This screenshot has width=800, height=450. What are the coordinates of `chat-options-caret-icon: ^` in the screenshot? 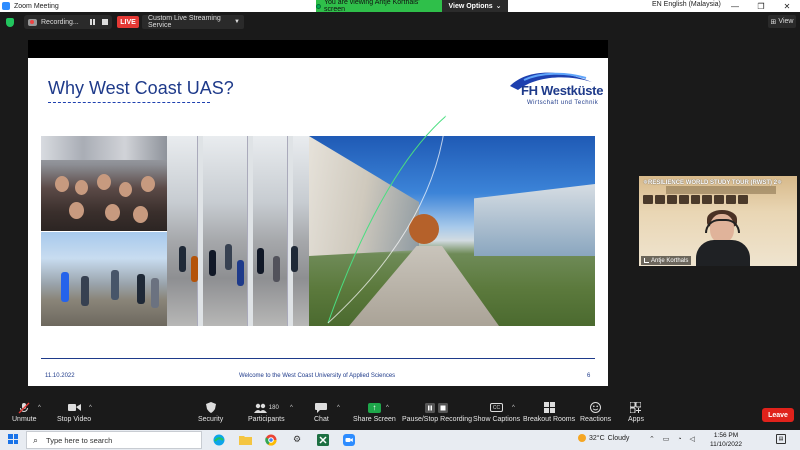 It's located at (338, 408).